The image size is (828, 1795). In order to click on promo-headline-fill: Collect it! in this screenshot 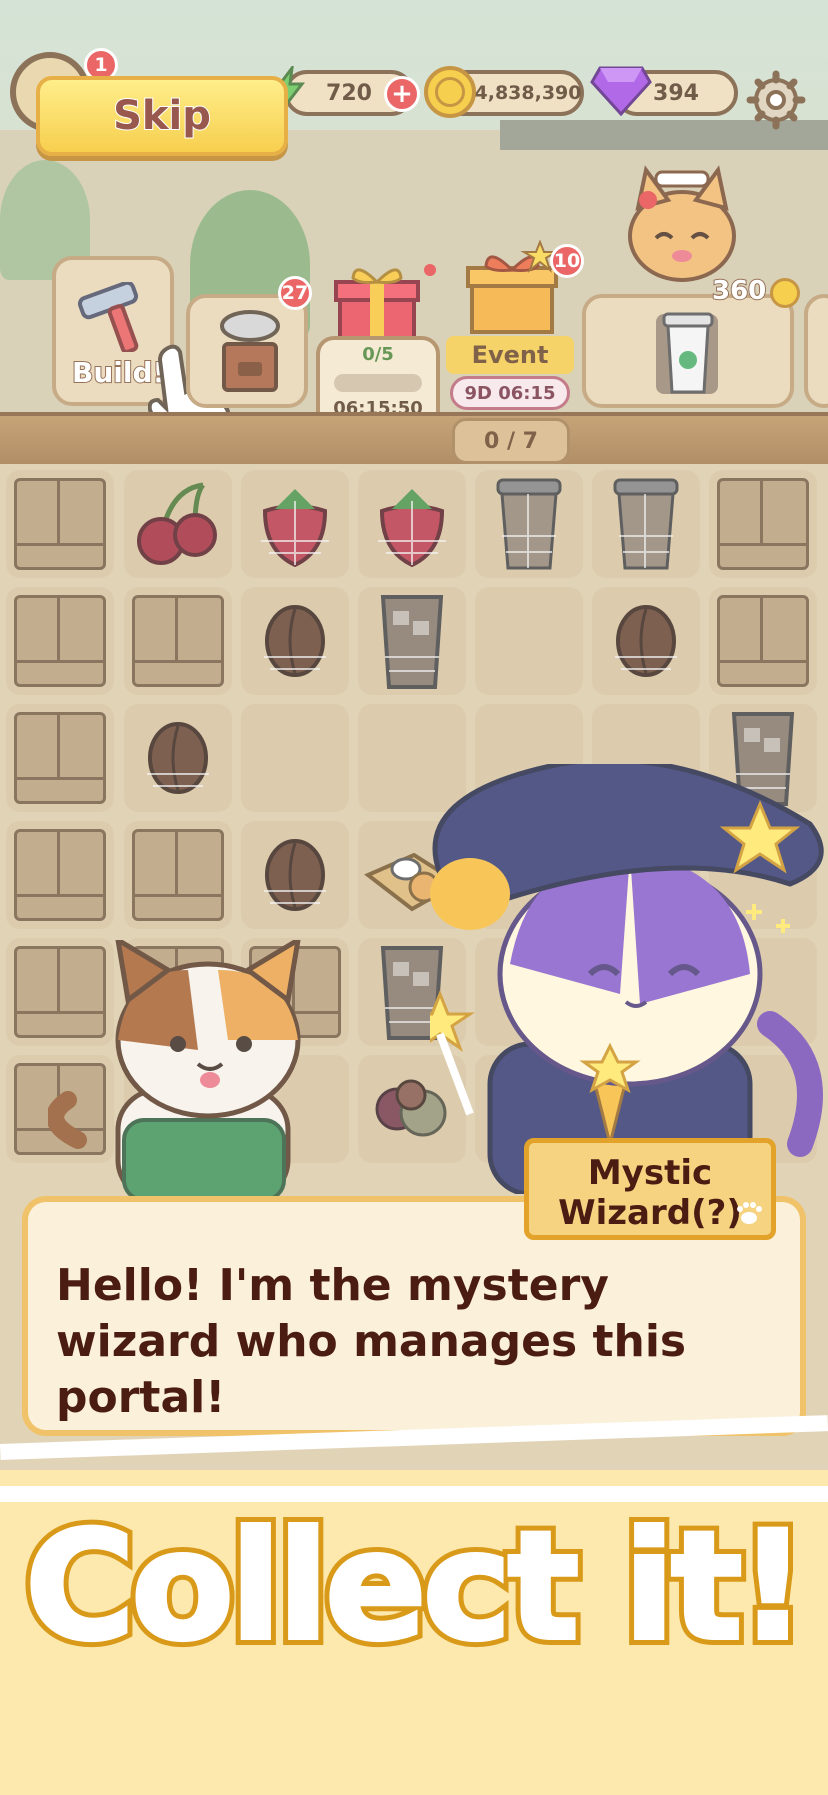, I will do `click(416, 1587)`.